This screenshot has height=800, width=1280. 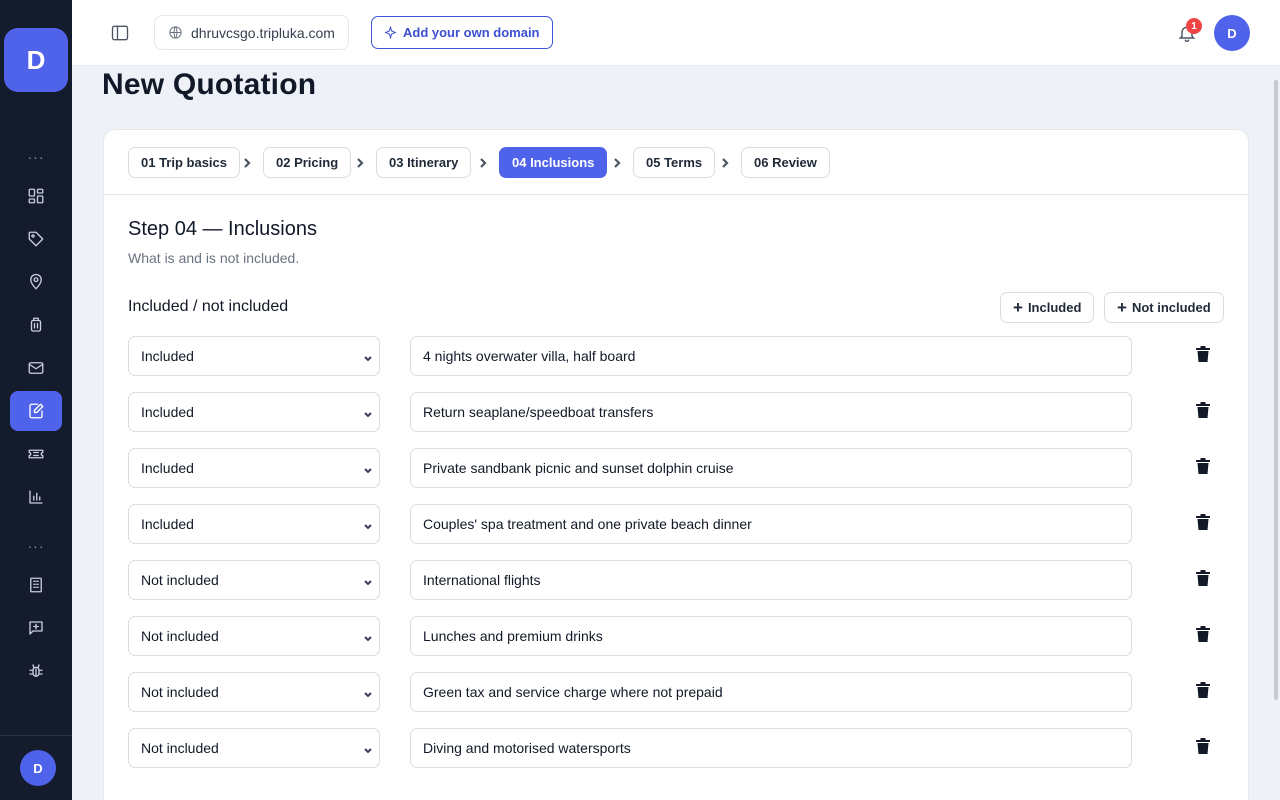 I want to click on domain-text: dhruvcsgo.tripluka.com, so click(x=263, y=32).